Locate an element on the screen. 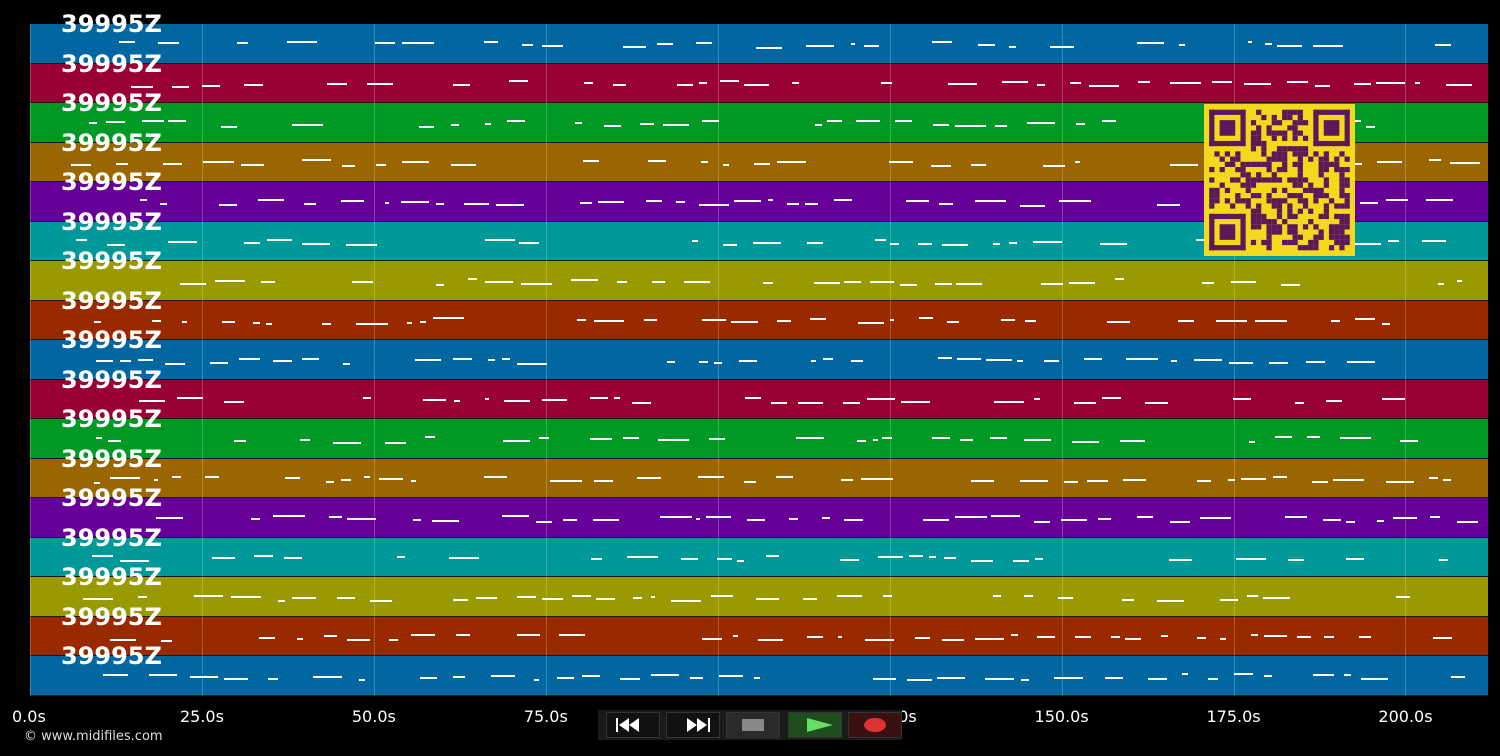  record-button is located at coordinates (875, 725).